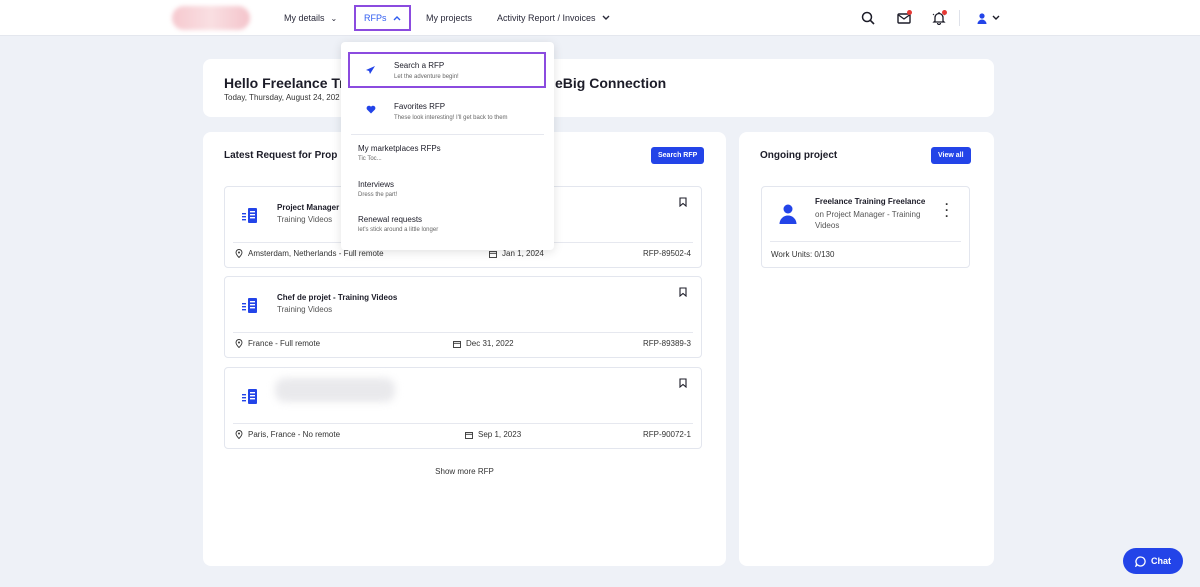 The image size is (1200, 587). I want to click on work-units: Work Units: 0/130, so click(803, 254).